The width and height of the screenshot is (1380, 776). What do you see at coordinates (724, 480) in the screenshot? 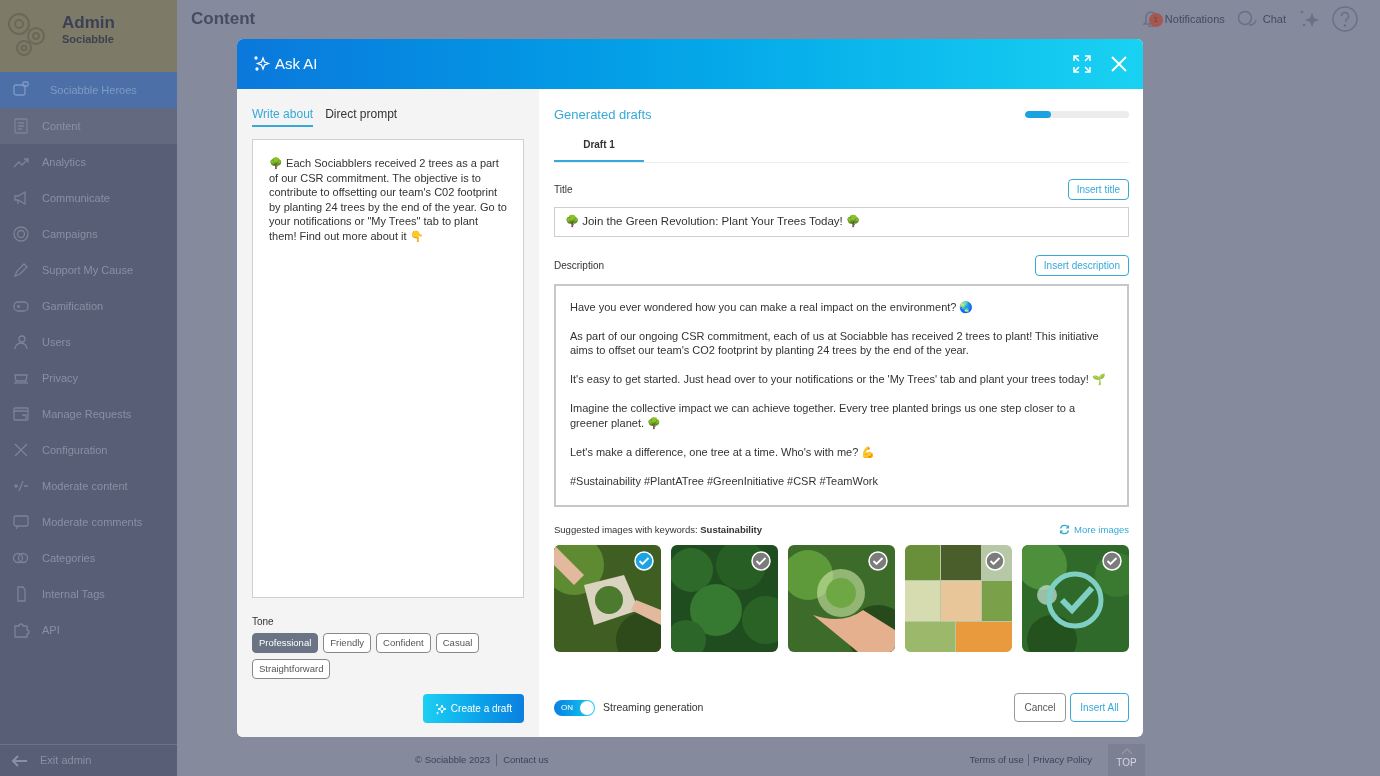
I see `description-paragraph: #Sustainability #PlantATree #GreenInitiative #CSR #TeamWork` at bounding box center [724, 480].